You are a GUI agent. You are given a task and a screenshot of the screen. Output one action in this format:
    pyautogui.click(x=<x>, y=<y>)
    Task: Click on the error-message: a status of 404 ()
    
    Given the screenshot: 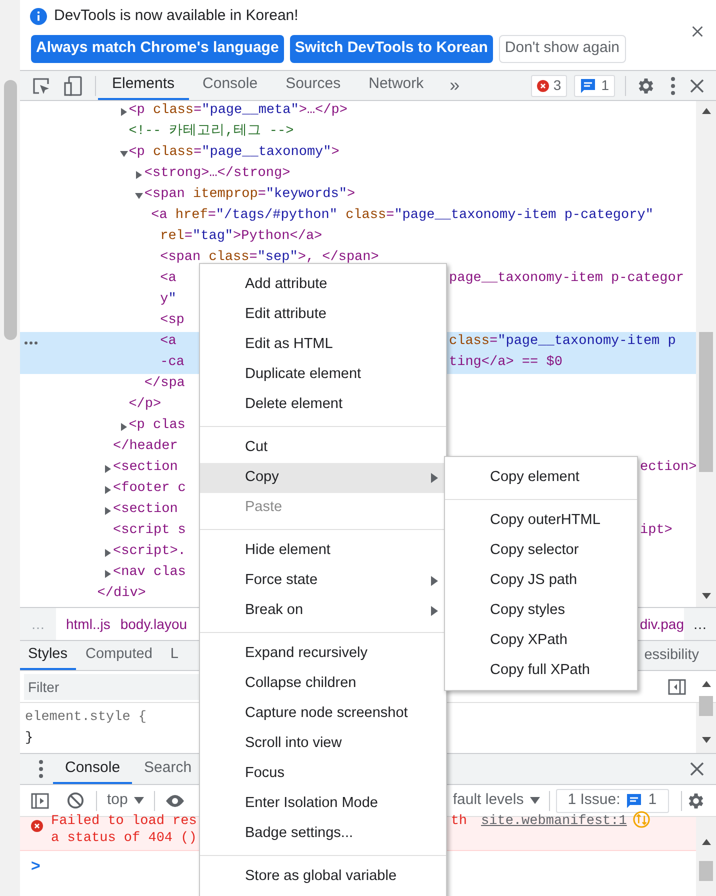 What is the action you would take?
    pyautogui.click(x=124, y=838)
    